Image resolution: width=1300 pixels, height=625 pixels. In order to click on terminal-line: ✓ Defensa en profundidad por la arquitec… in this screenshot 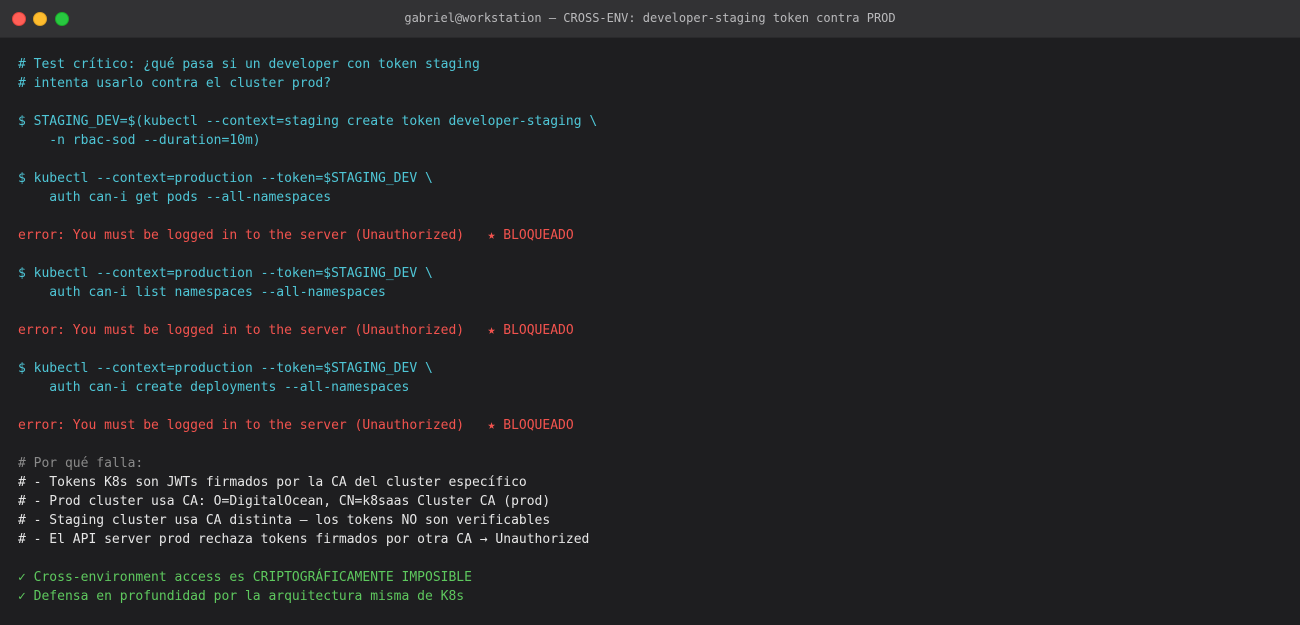, I will do `click(241, 596)`.